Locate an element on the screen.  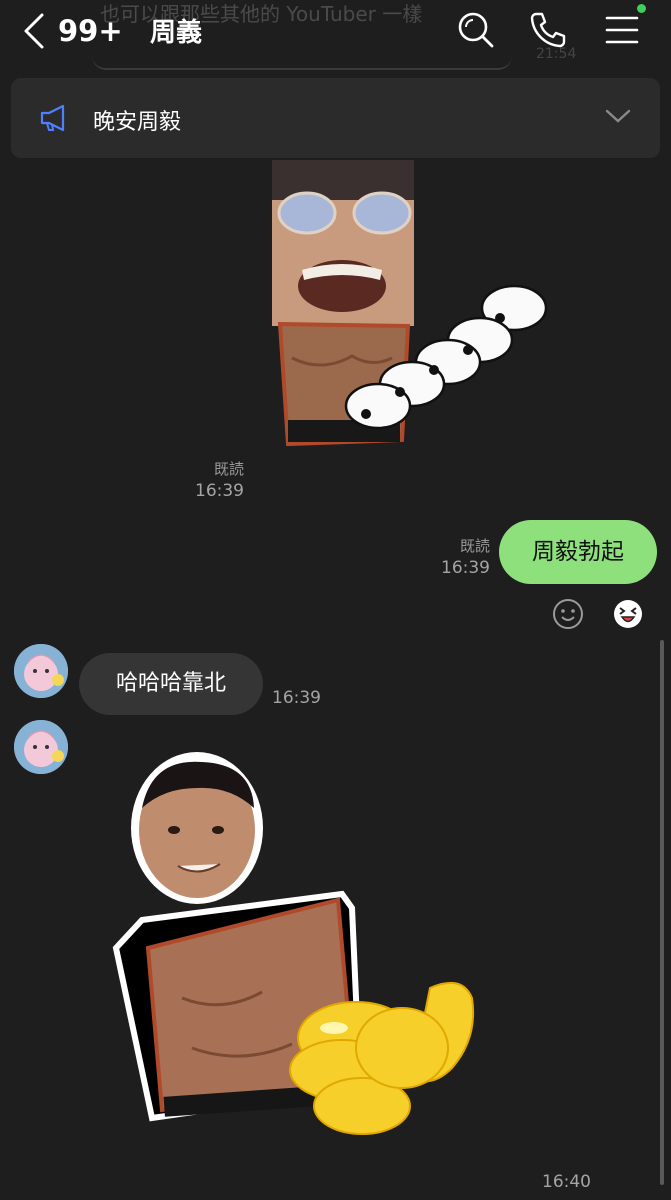
megaphone-icon is located at coordinates (52, 118).